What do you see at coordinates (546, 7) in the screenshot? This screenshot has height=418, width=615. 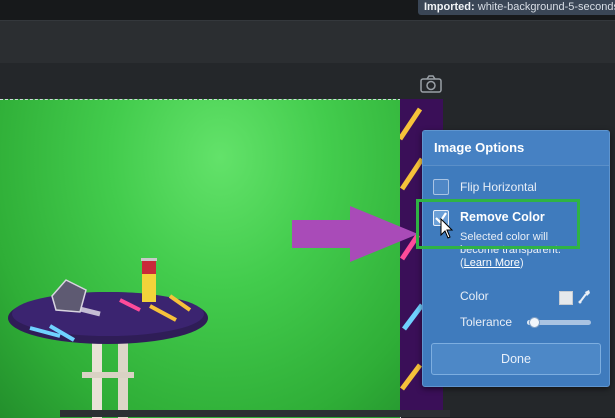 I see `imported-filename: white-background-5-seconds` at bounding box center [546, 7].